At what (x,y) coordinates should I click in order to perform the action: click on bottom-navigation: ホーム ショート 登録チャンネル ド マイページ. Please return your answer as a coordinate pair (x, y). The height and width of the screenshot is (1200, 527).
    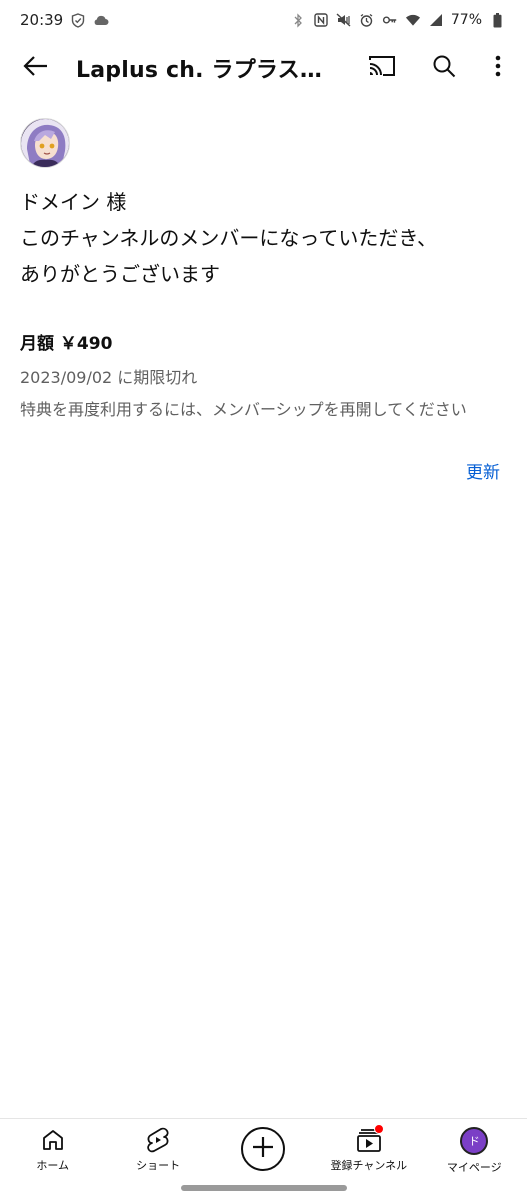
    Looking at the image, I should click on (263, 1149).